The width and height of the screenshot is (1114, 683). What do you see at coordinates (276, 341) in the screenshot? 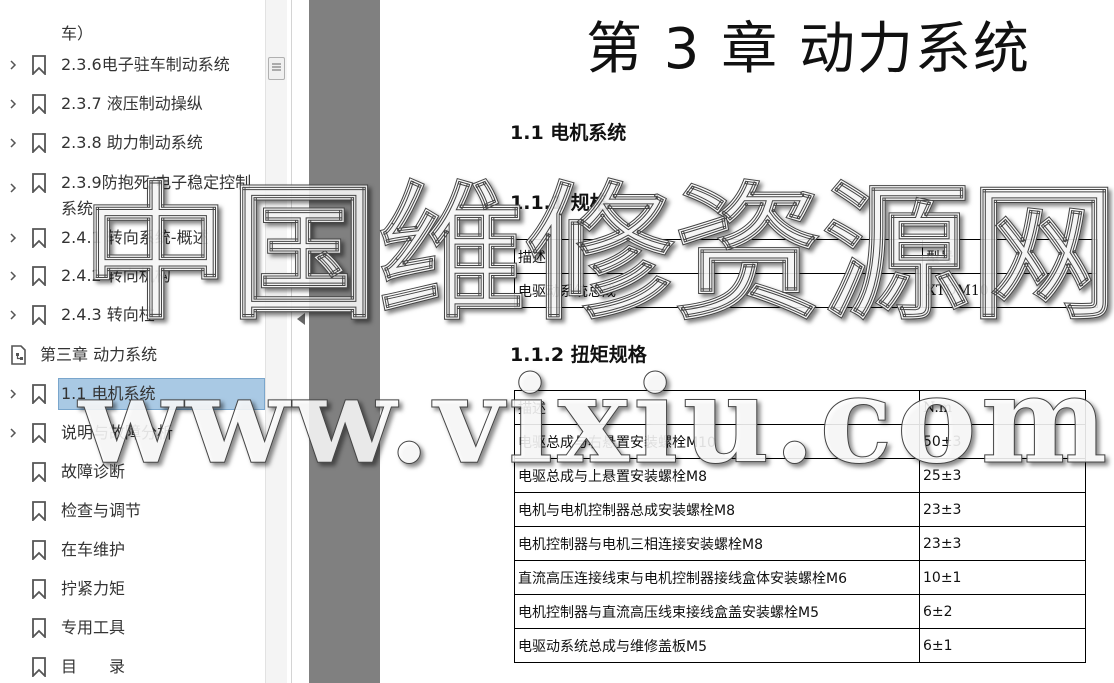
I see `sidebar-scrollbar` at bounding box center [276, 341].